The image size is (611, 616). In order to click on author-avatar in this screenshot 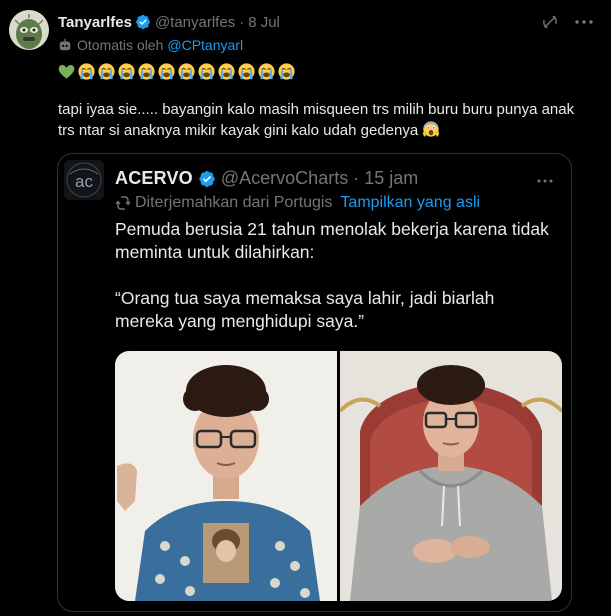, I will do `click(29, 30)`.